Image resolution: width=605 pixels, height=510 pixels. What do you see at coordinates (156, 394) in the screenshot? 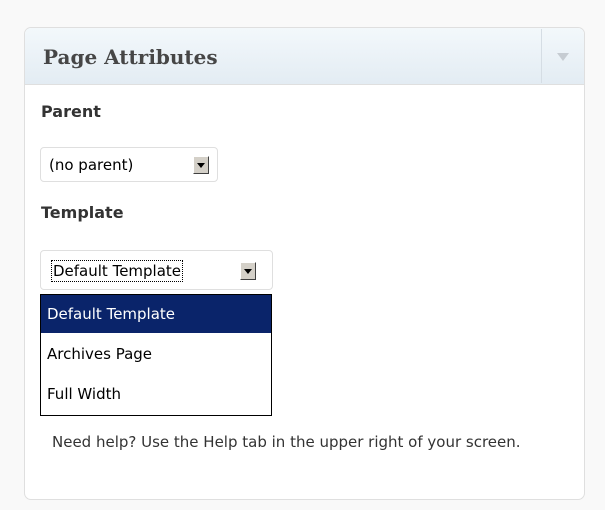
I see `dropdown-option-full-width: Full Width` at bounding box center [156, 394].